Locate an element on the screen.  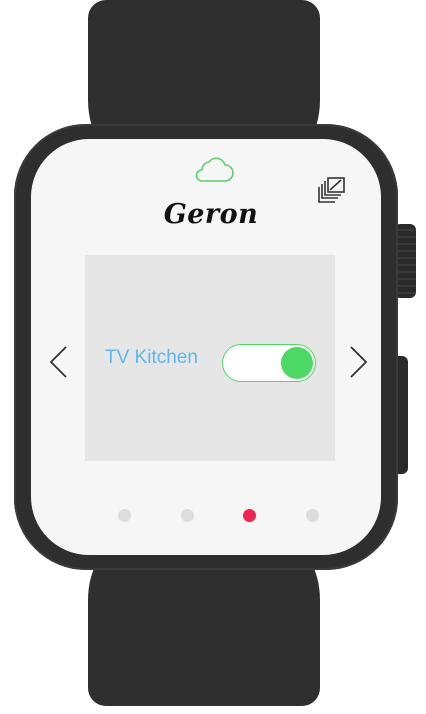
digital-crown is located at coordinates (406, 261).